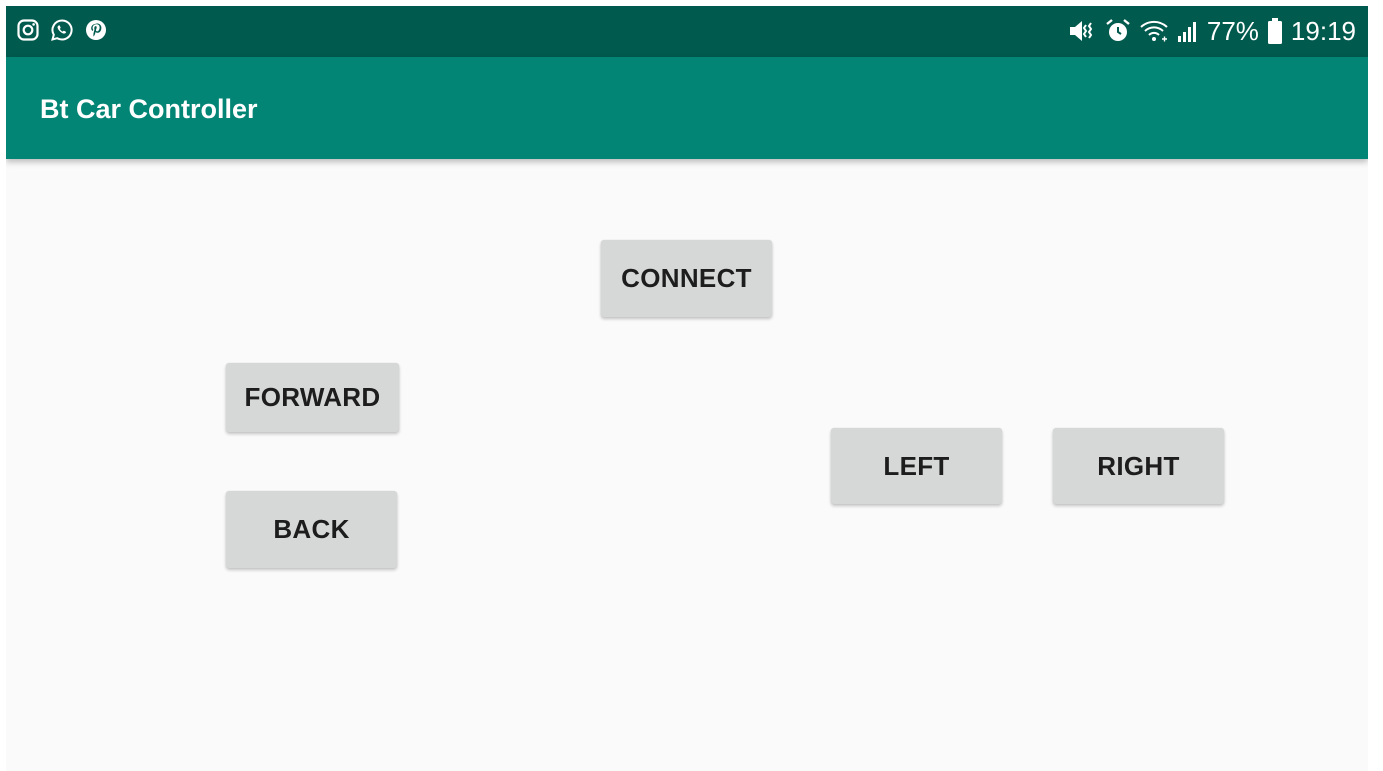 The width and height of the screenshot is (1383, 771). What do you see at coordinates (1118, 30) in the screenshot?
I see `alarm-icon` at bounding box center [1118, 30].